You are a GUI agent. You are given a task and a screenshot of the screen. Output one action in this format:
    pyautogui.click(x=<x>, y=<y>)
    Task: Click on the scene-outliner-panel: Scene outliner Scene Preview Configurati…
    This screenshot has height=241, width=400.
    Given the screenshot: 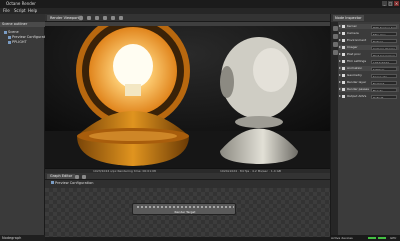 What is the action you would take?
    pyautogui.click(x=25, y=129)
    